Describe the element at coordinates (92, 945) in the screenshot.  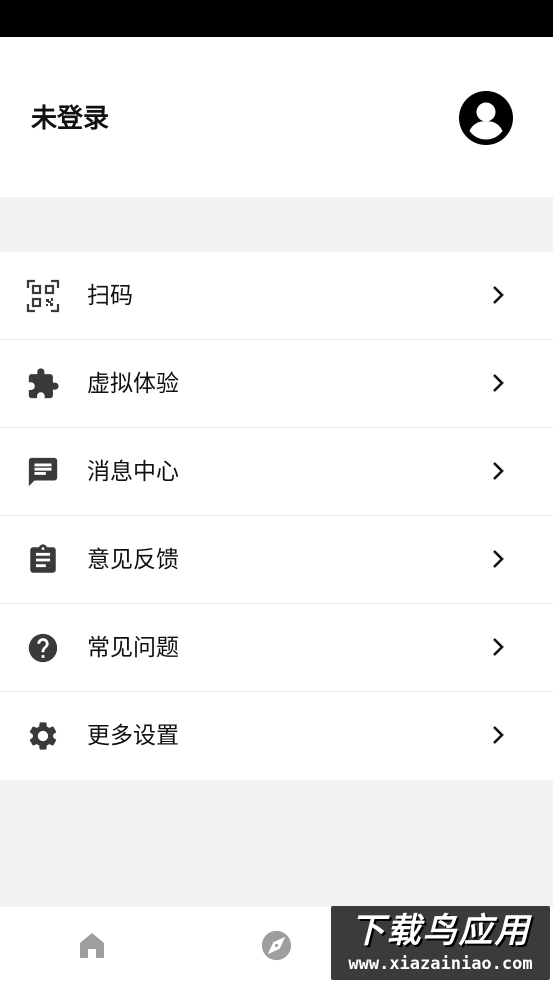
I see `home-icon` at that location.